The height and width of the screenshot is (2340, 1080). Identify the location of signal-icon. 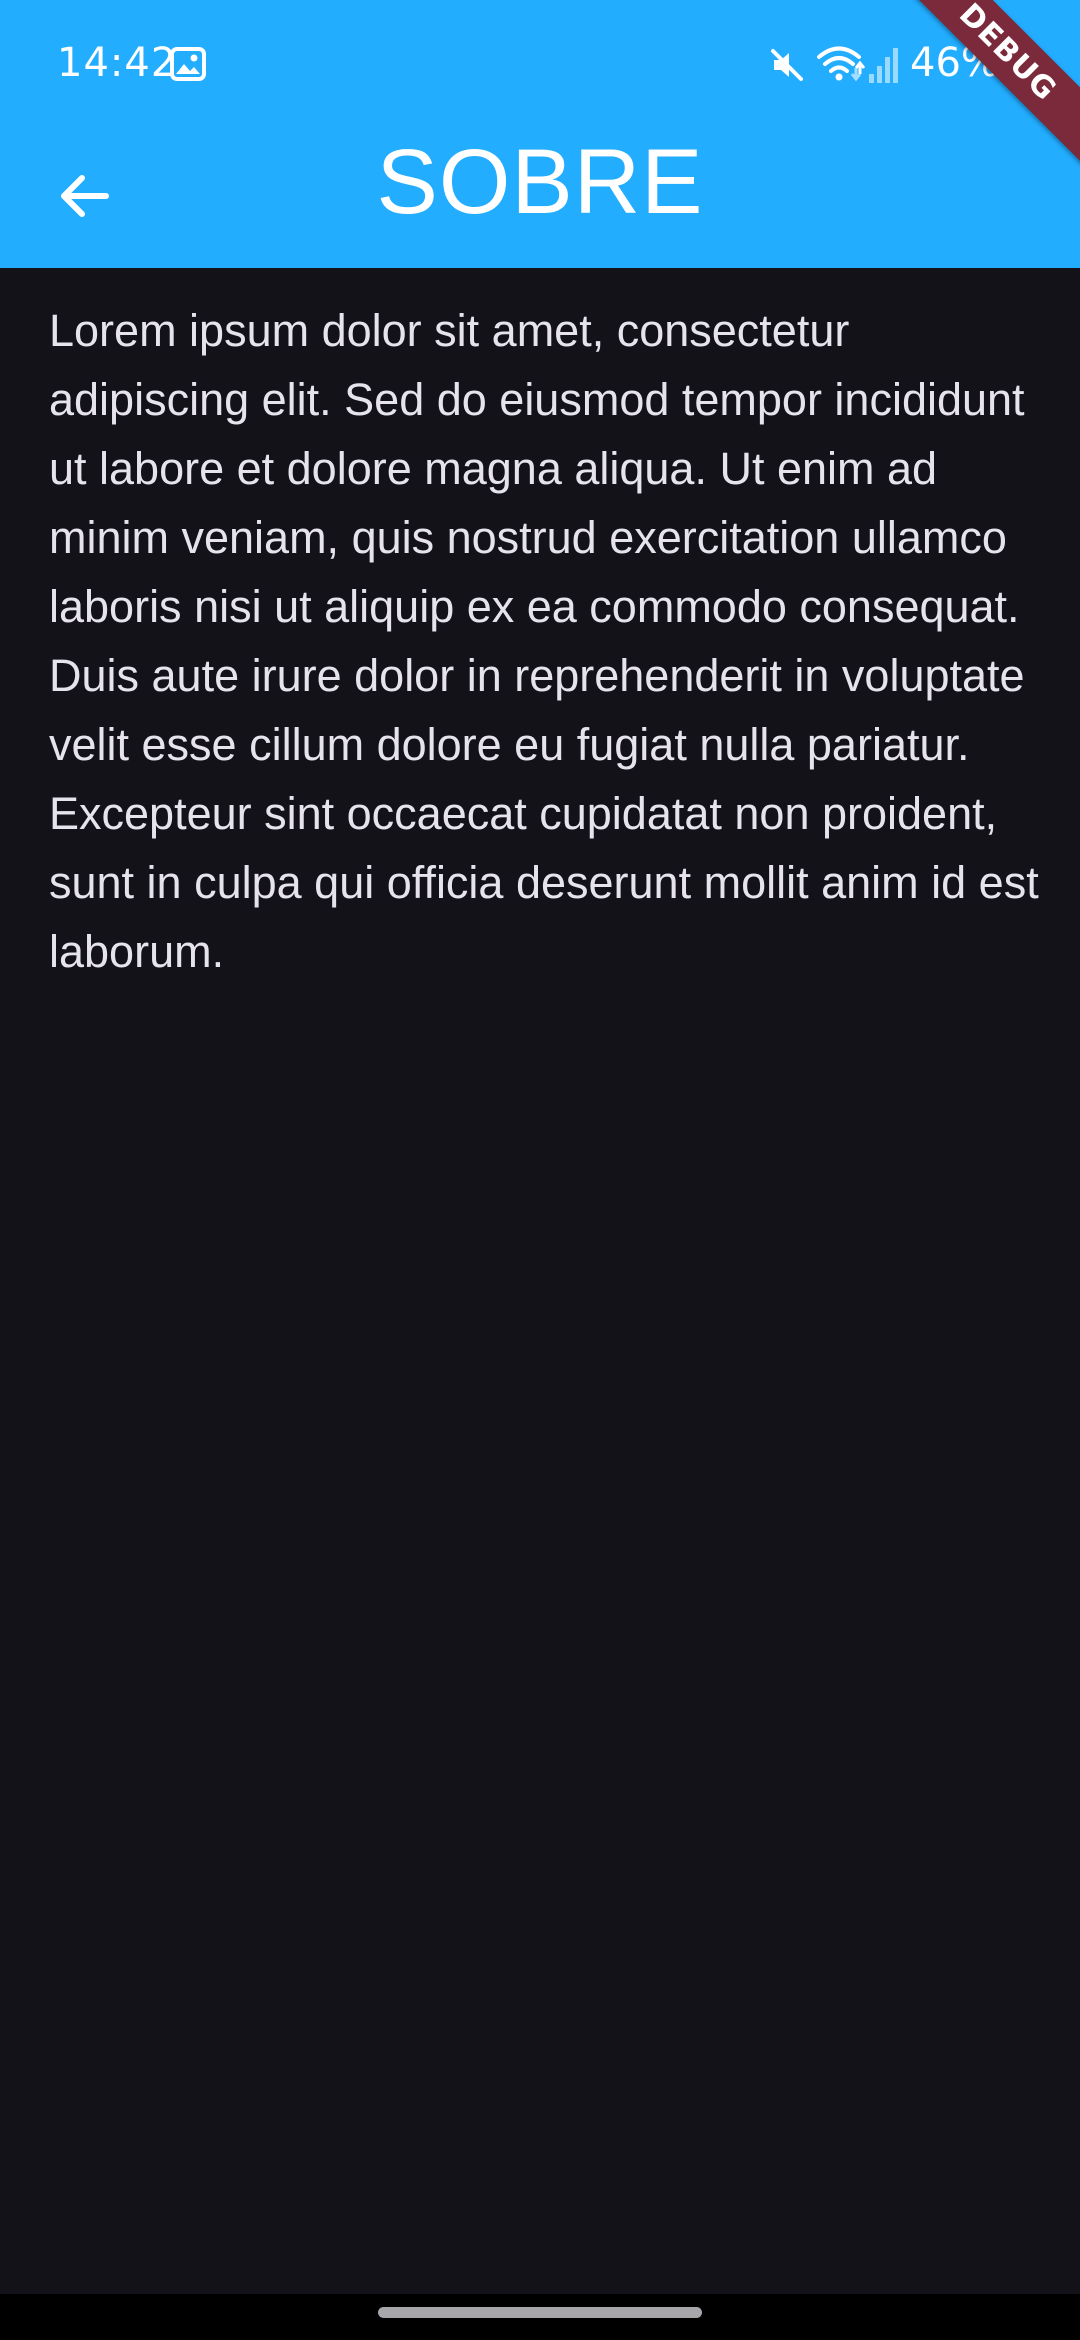
(883, 65).